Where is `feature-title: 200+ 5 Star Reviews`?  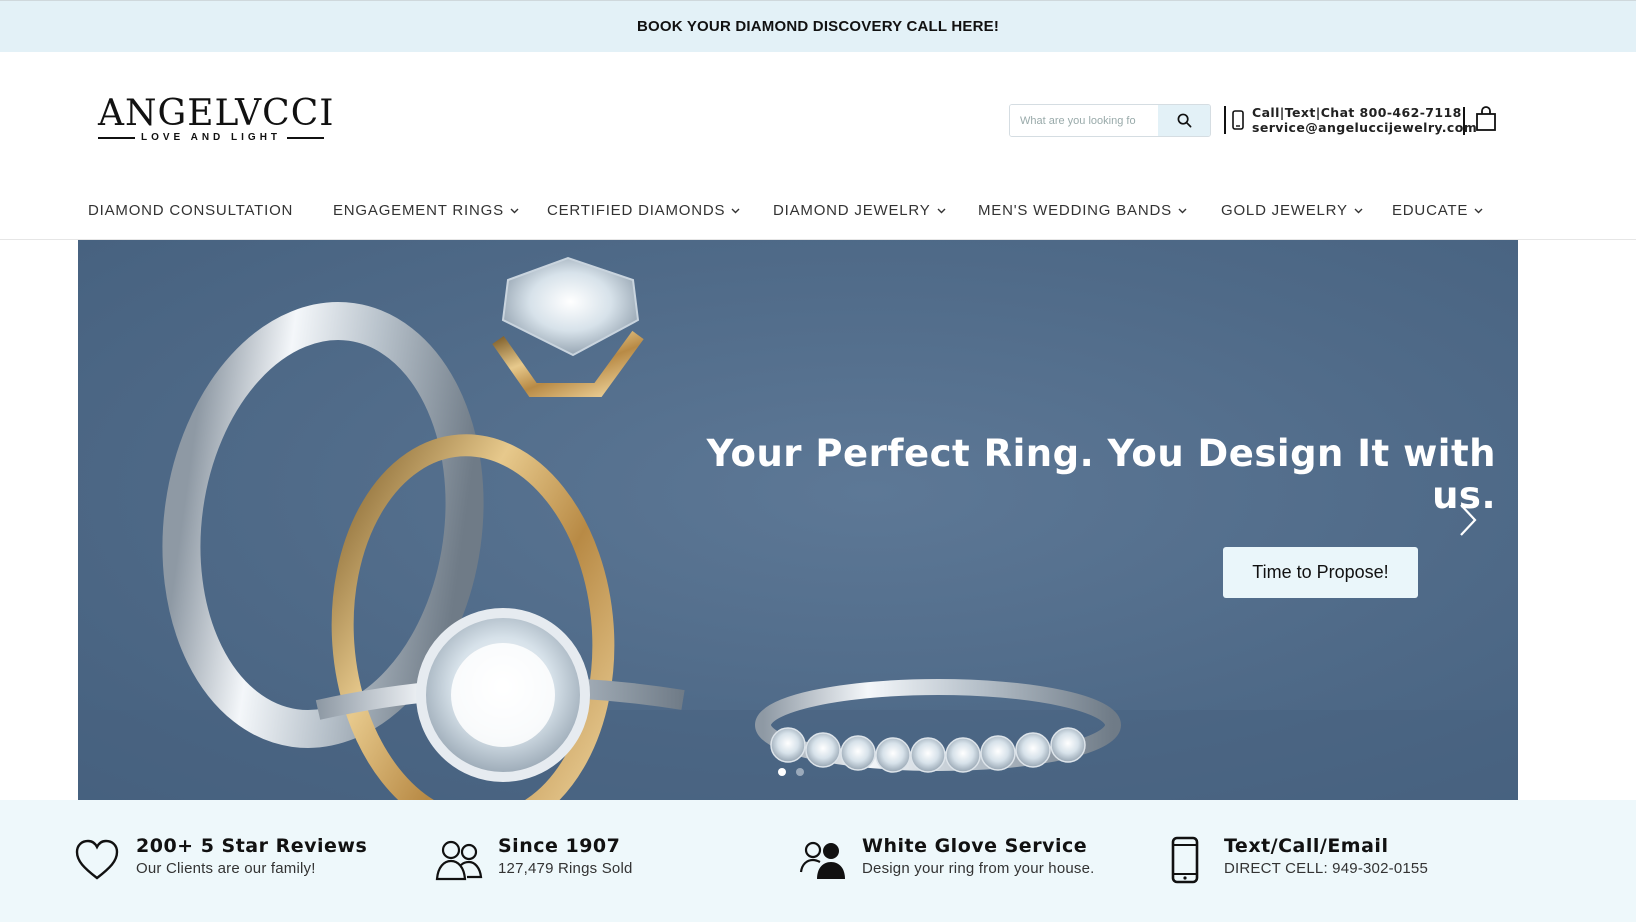
feature-title: 200+ 5 Star Reviews is located at coordinates (252, 846).